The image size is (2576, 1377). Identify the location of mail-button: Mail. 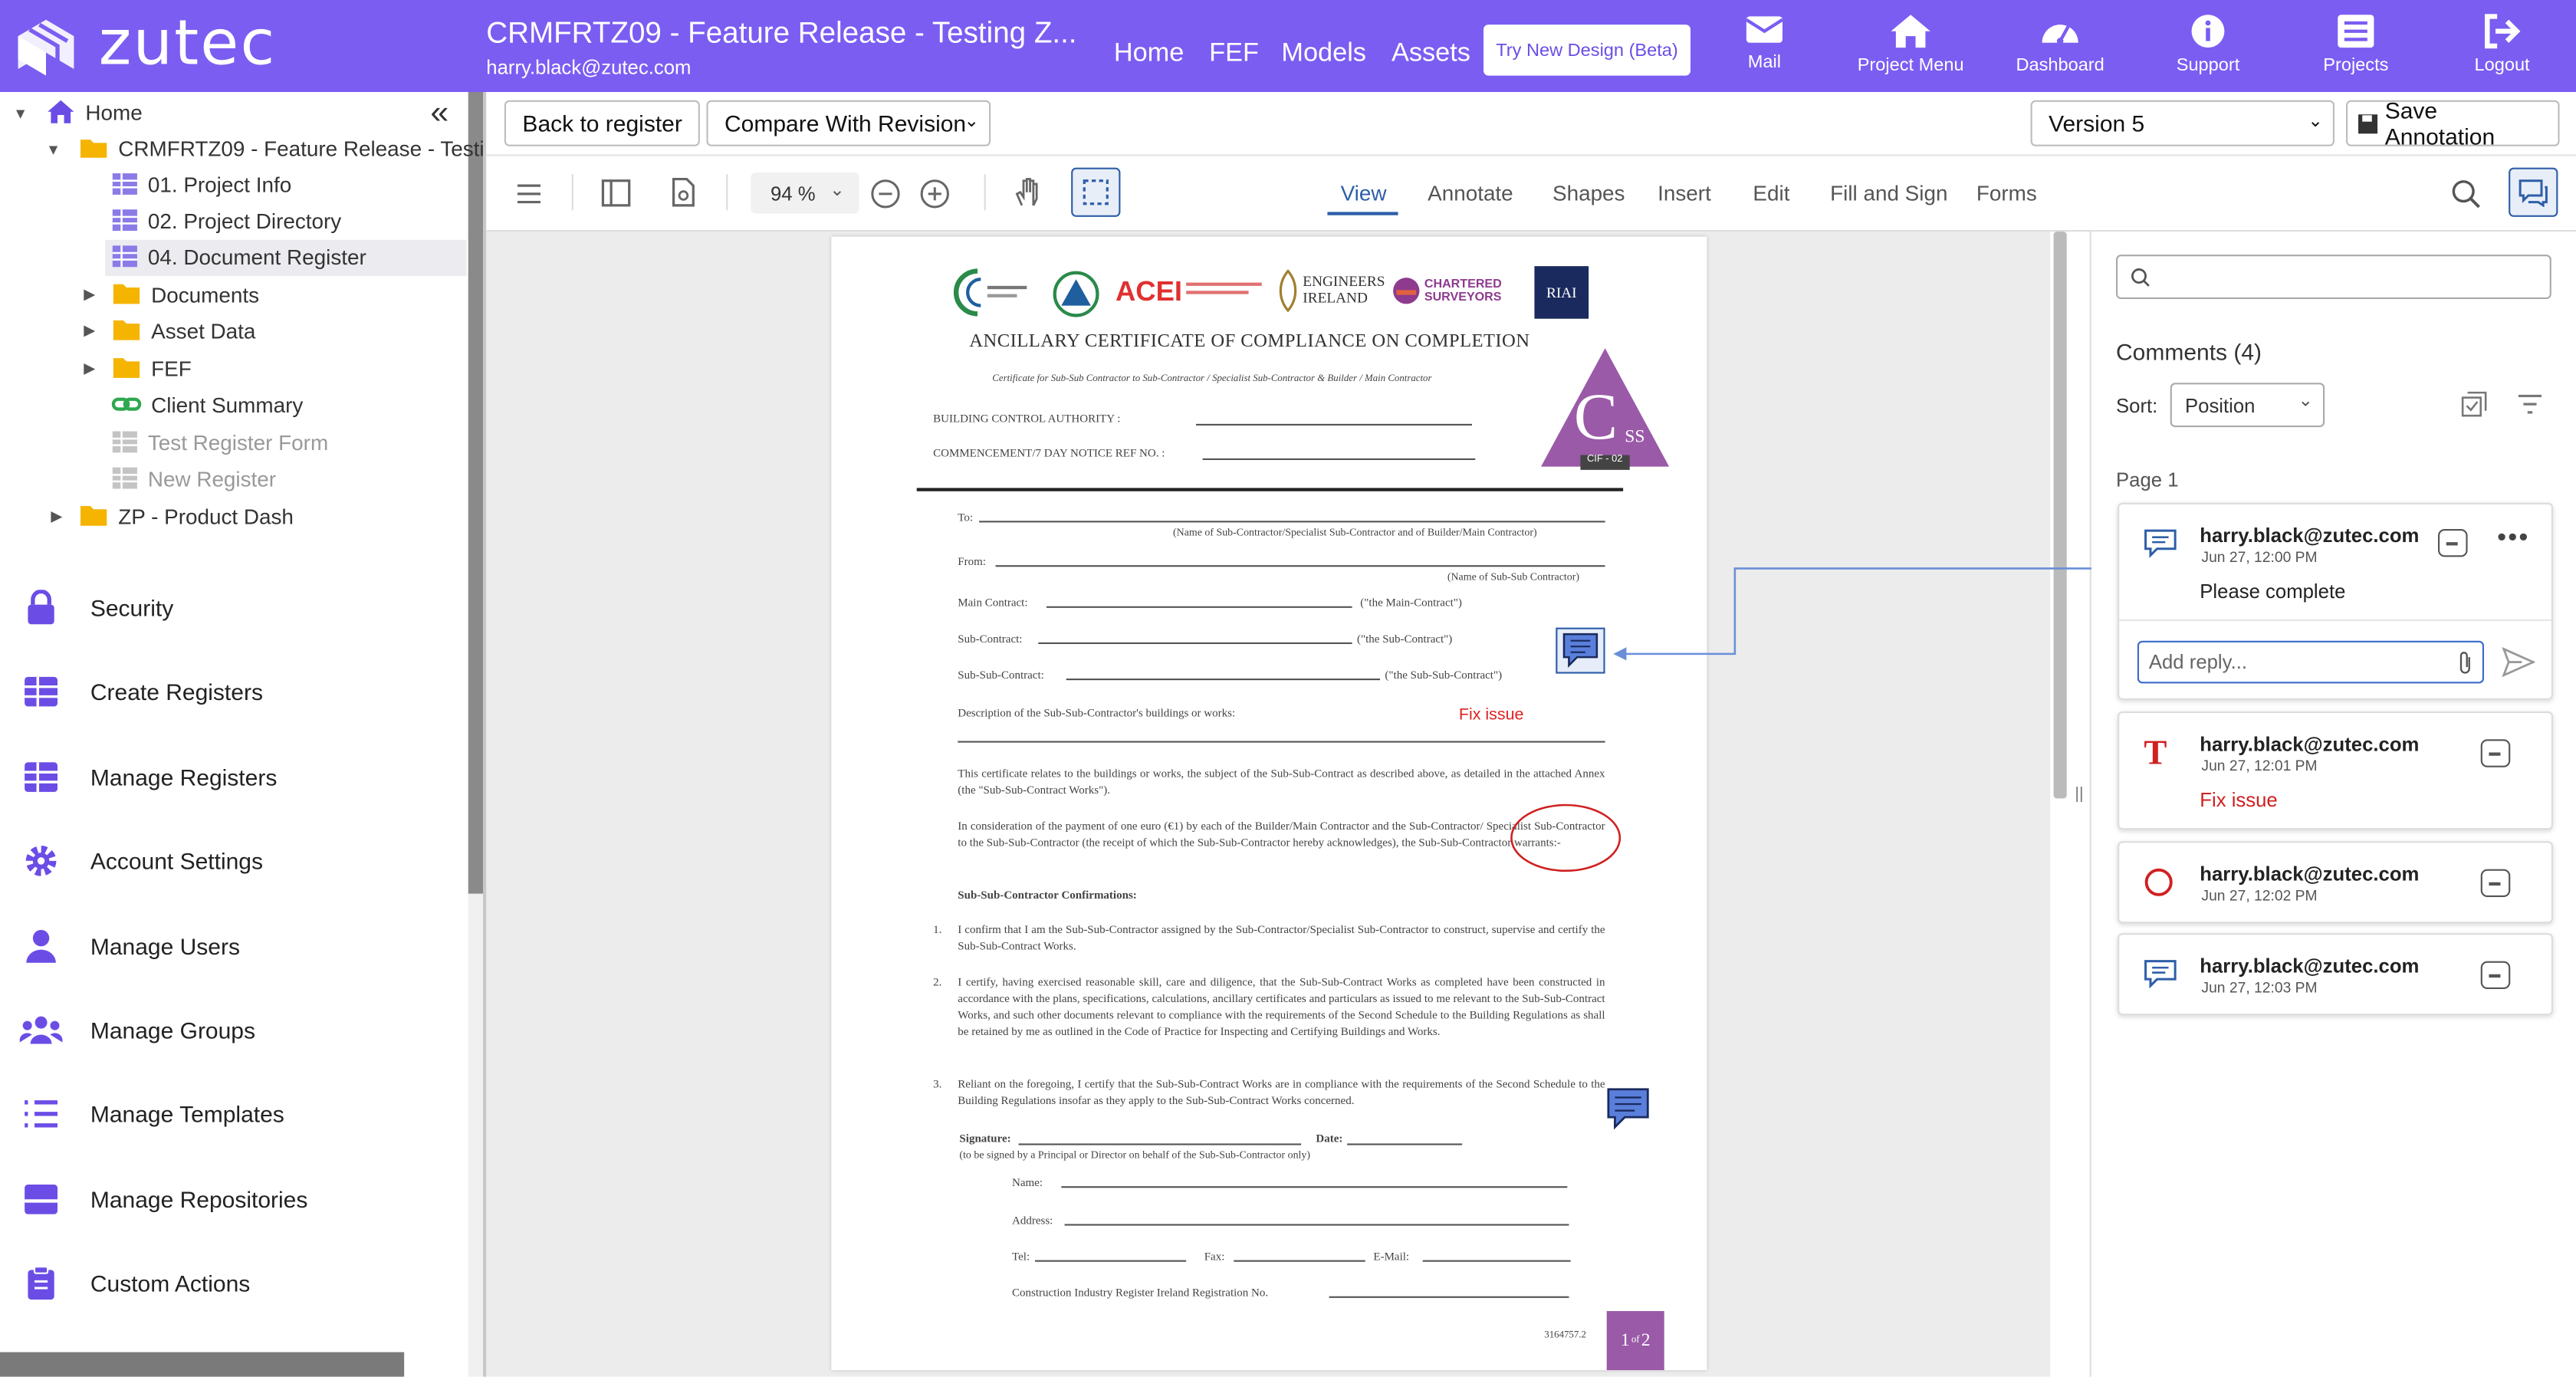
(1765, 42).